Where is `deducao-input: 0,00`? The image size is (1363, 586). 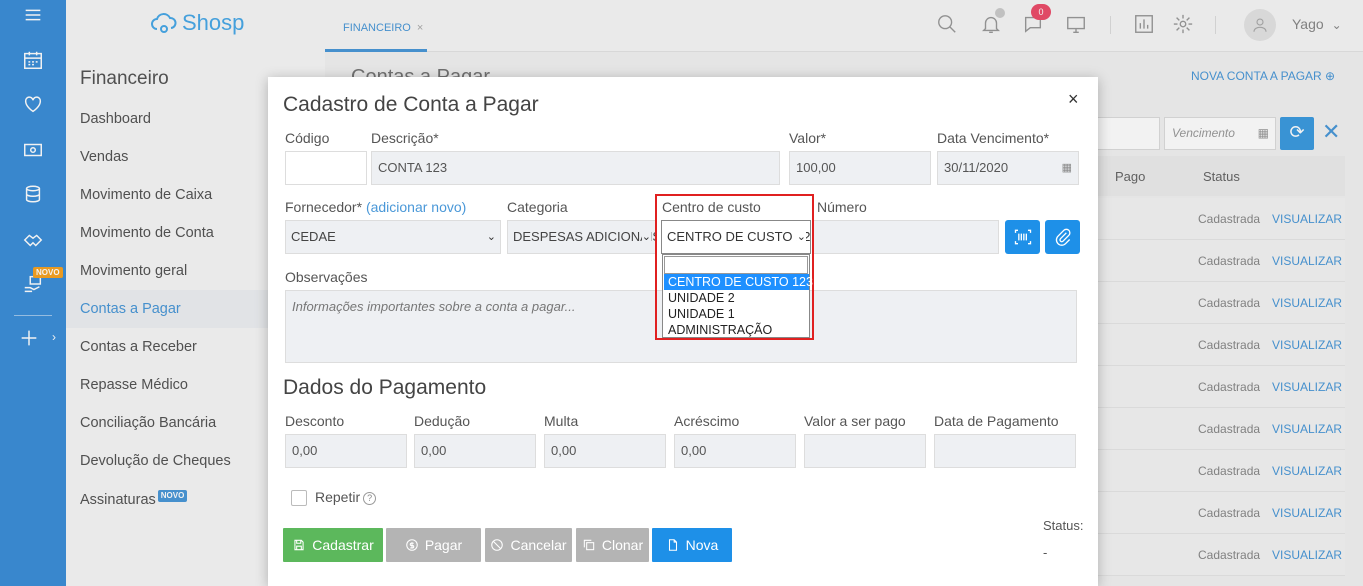 deducao-input: 0,00 is located at coordinates (475, 451).